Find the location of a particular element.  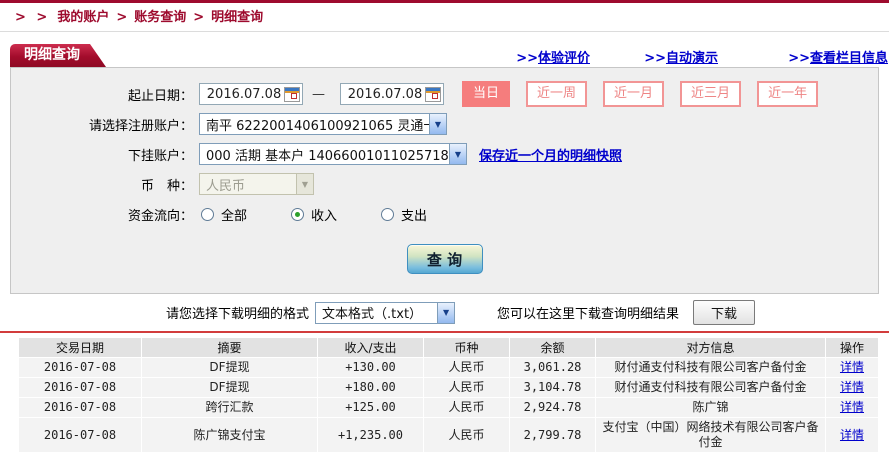

party-cell: 财付通支付科技有限公司客户备付金 is located at coordinates (710, 387).